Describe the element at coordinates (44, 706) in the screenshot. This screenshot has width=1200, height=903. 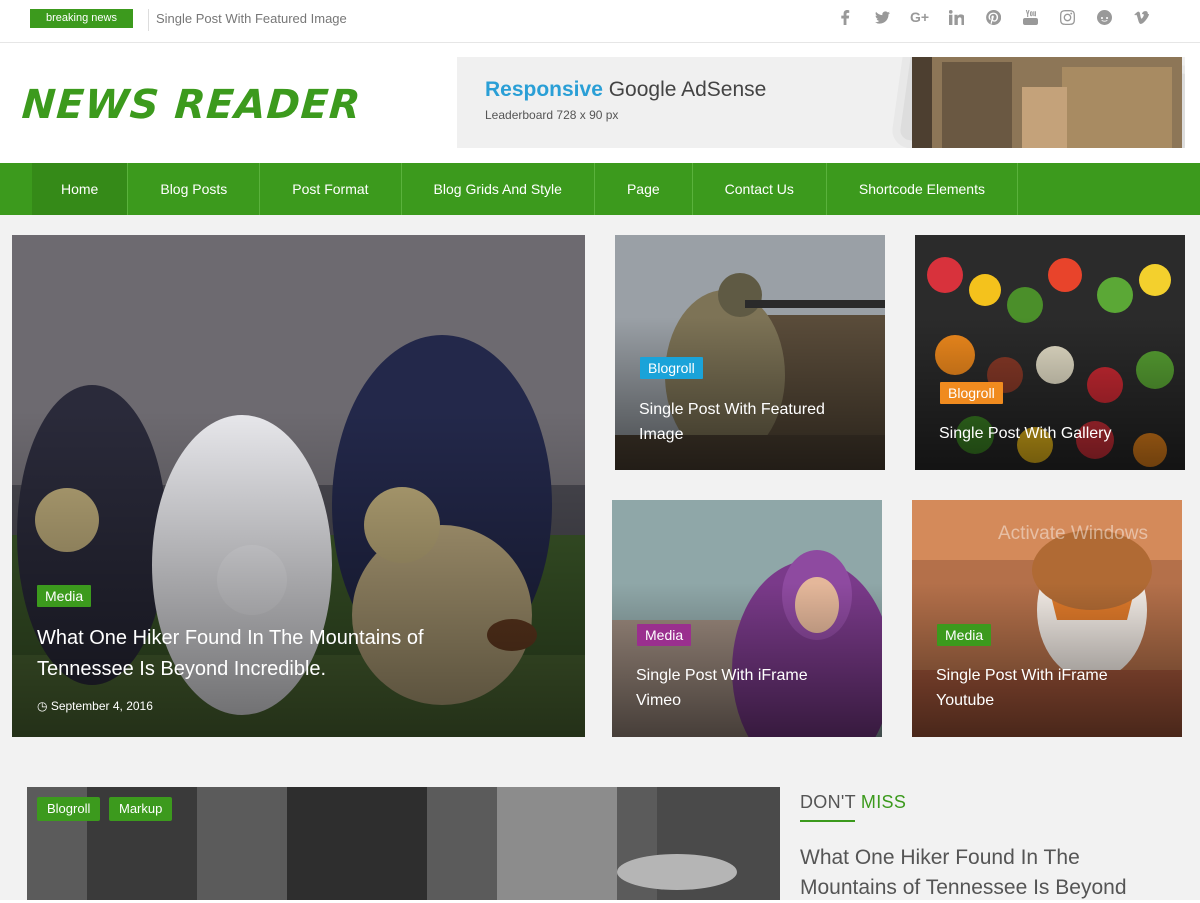
I see `clock-icon: ◷` at that location.